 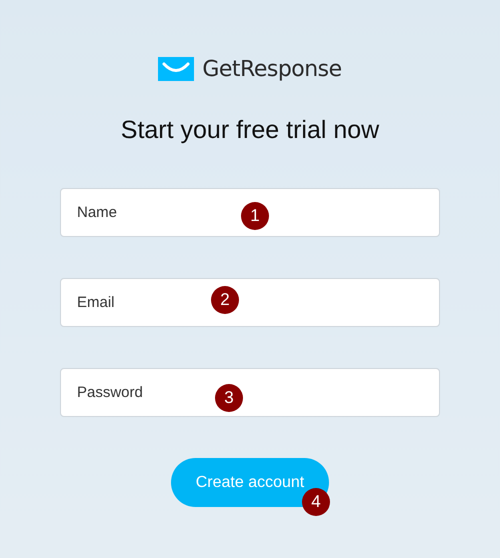 I want to click on logo-icon, so click(x=176, y=69).